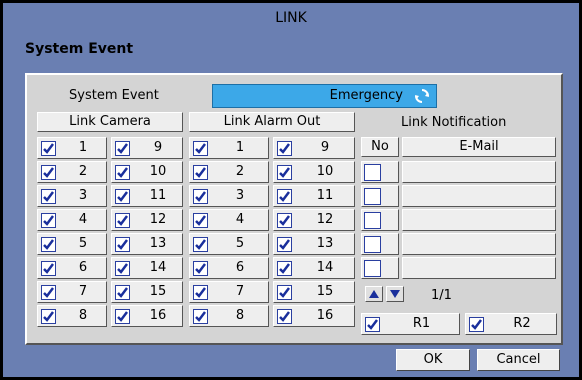 This screenshot has height=380, width=582. I want to click on ok-button: OK, so click(433, 360).